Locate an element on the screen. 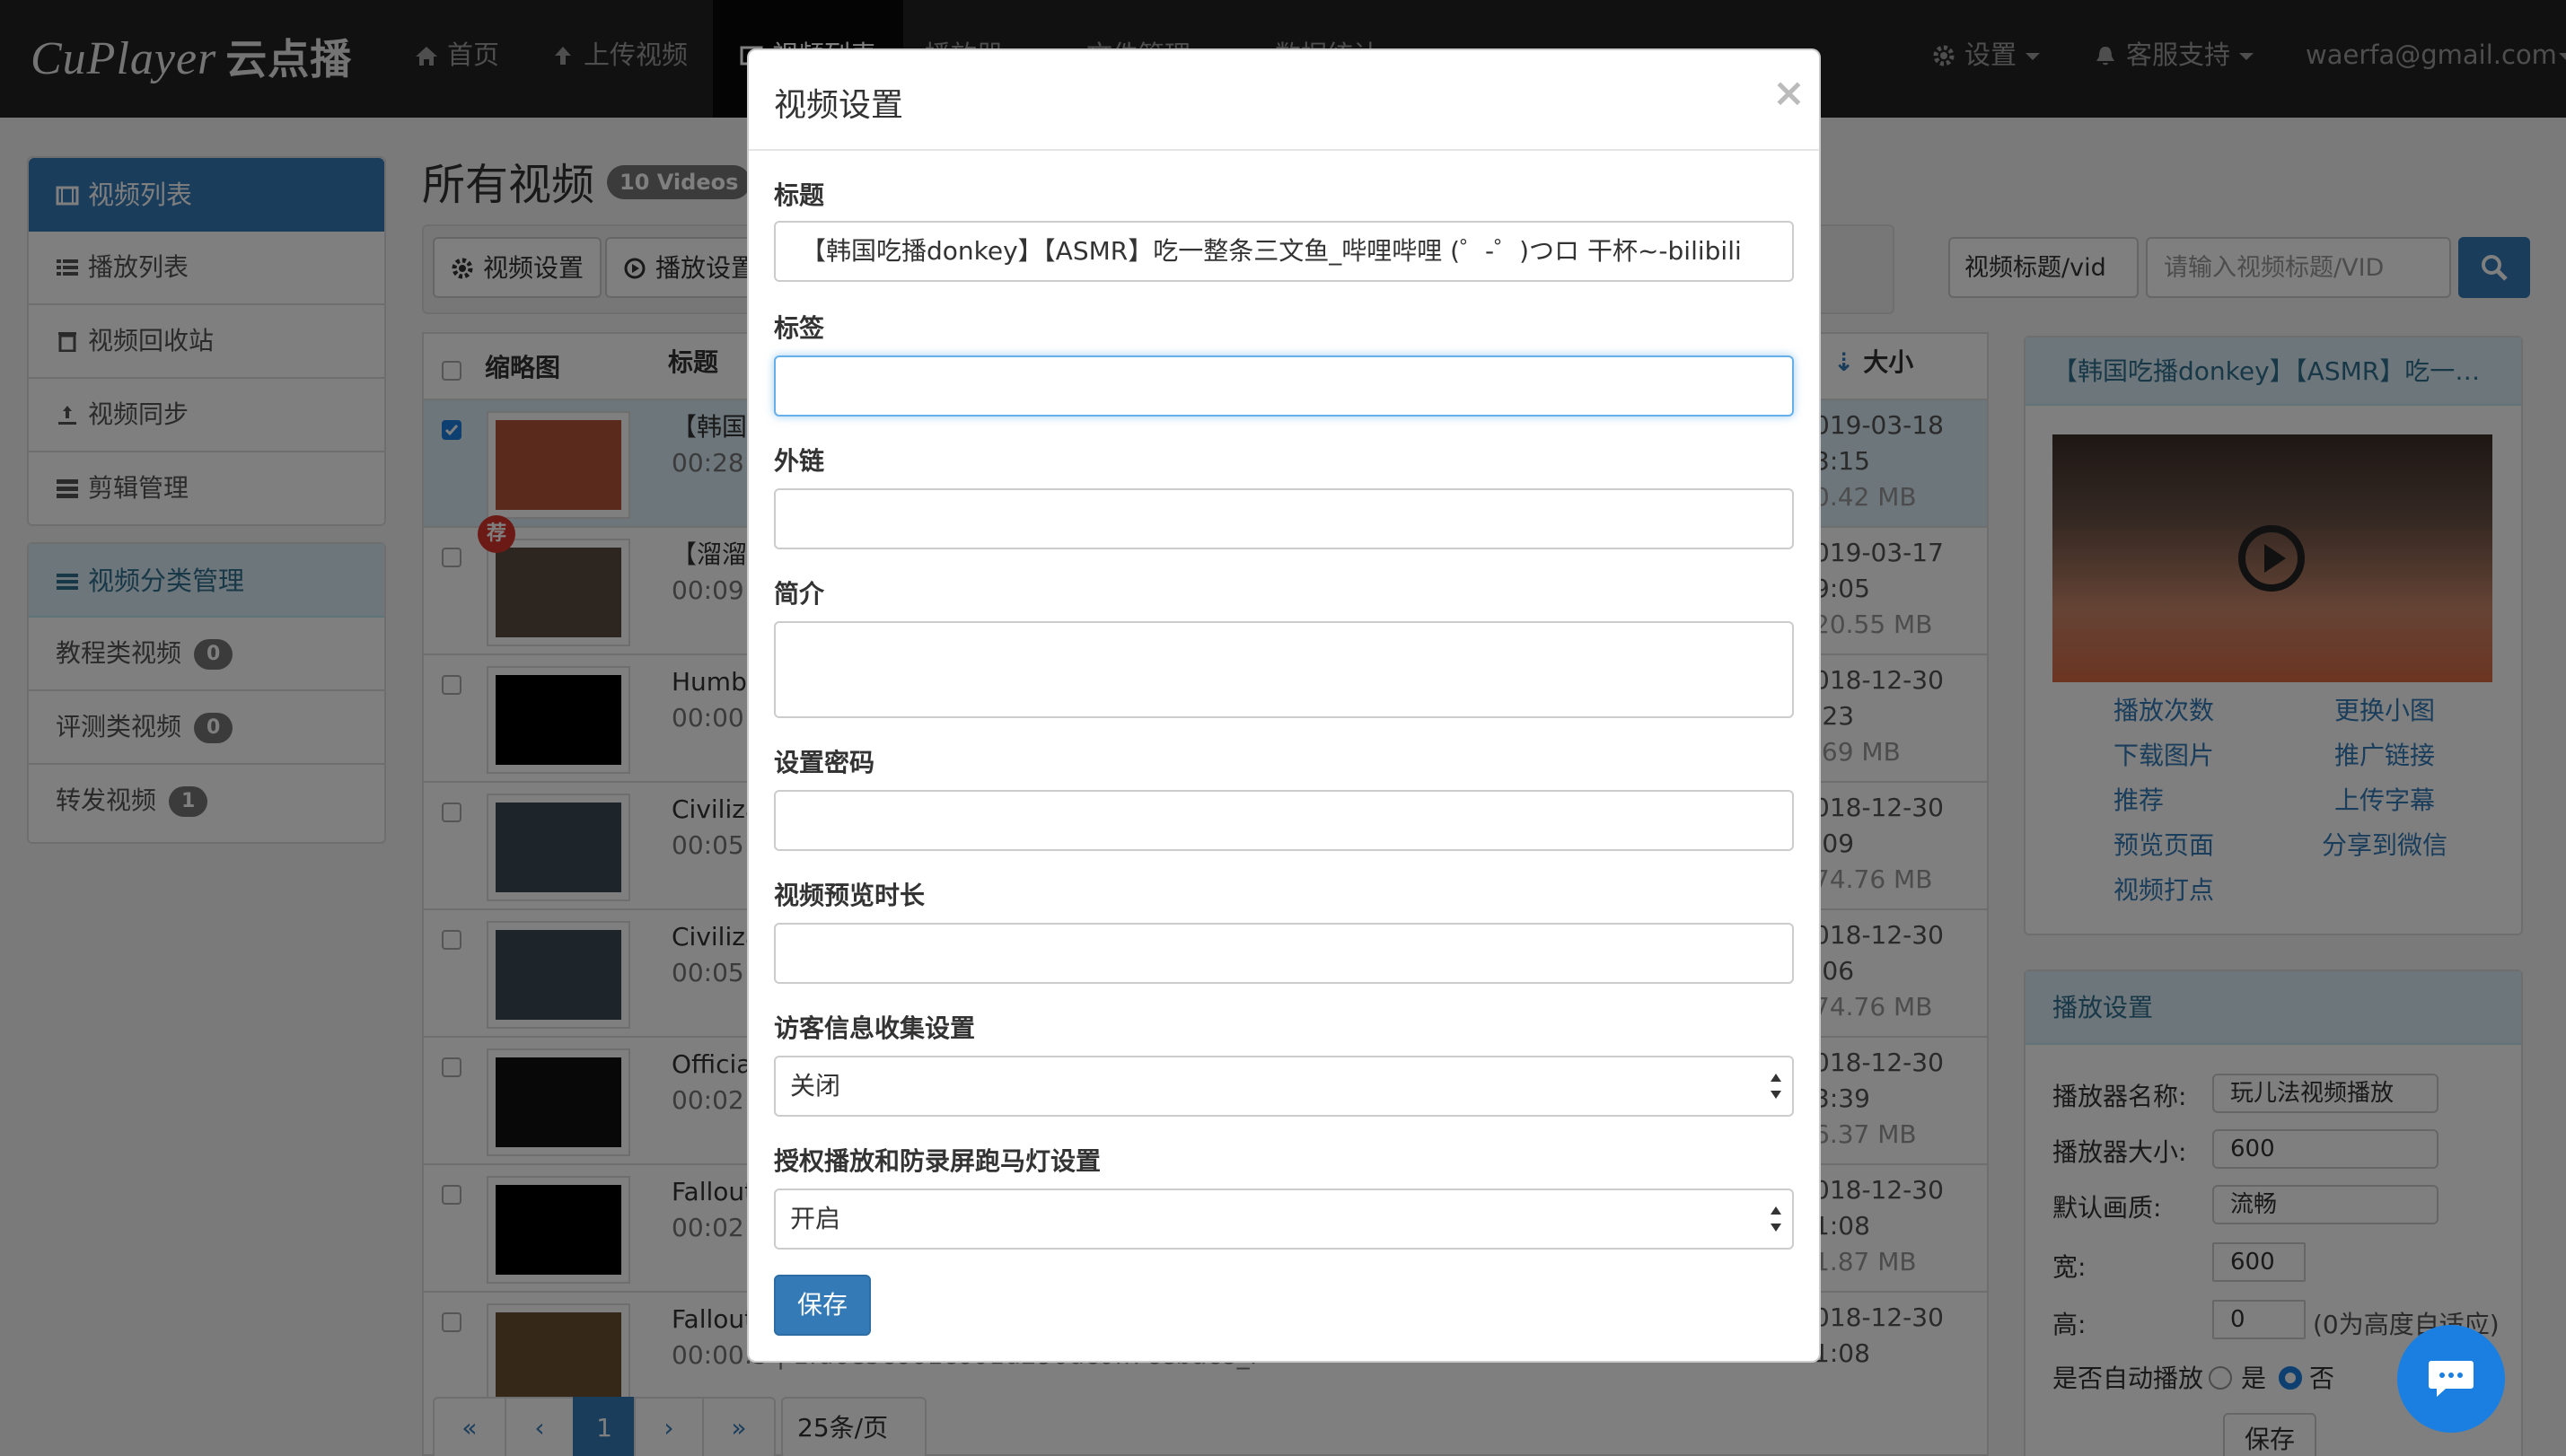 This screenshot has width=2566, height=1456. tags-input is located at coordinates (1284, 386).